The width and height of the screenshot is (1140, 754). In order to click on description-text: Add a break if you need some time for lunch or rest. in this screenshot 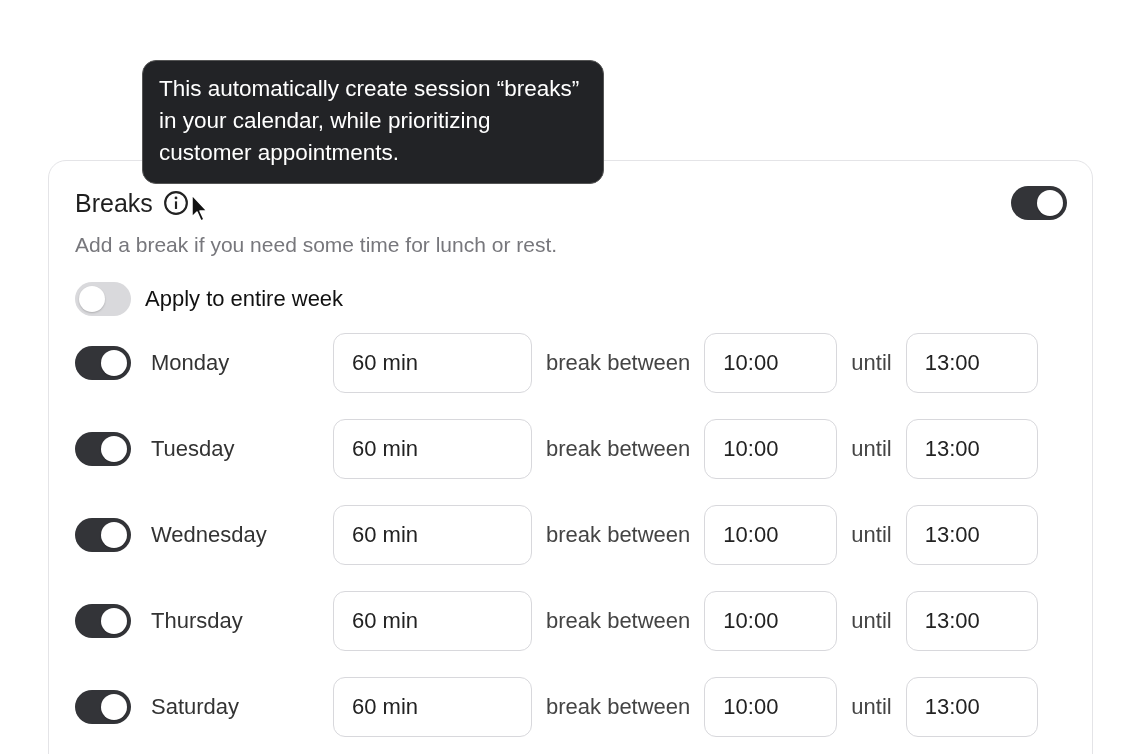, I will do `click(317, 245)`.